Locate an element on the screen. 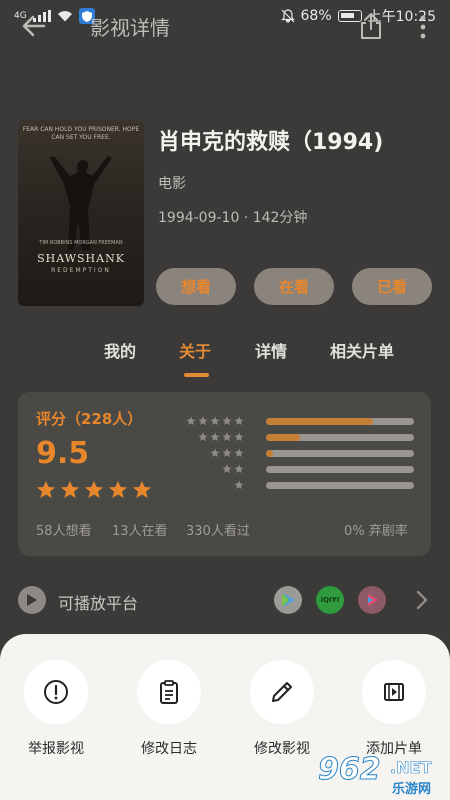 The height and width of the screenshot is (800, 450). want-to-watch-button: 想看 is located at coordinates (196, 286).